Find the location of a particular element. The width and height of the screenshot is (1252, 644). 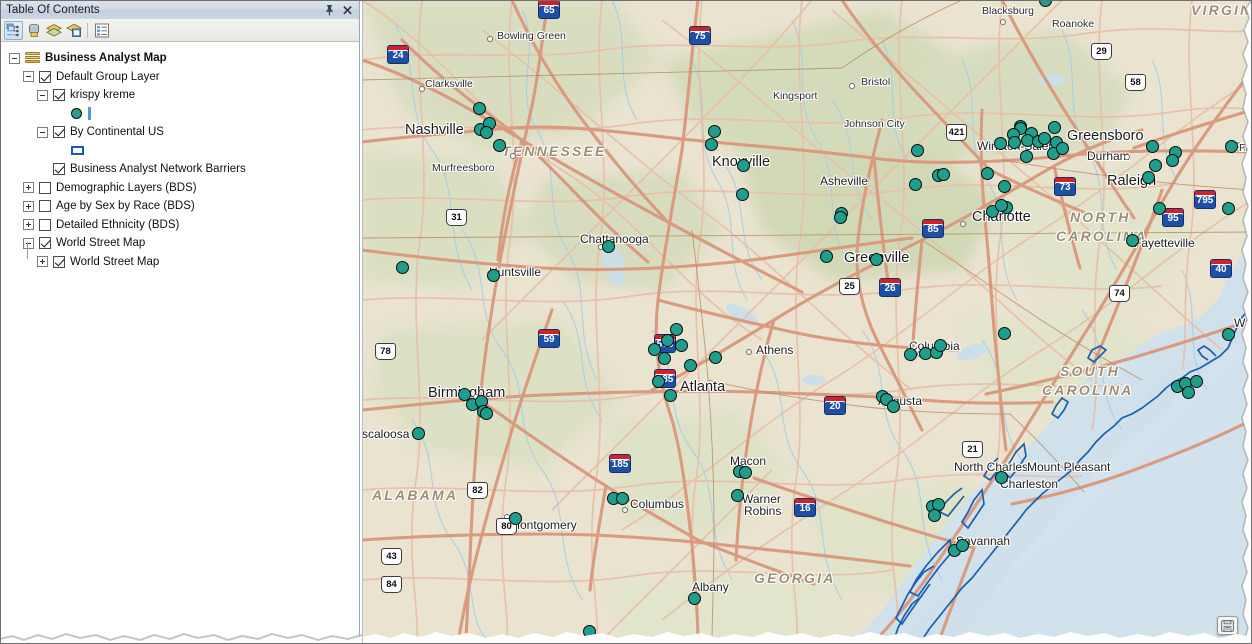

toc-item-detailed-ethnicity-bds: Detailed Ethnicity (BDS) is located at coordinates (180, 225).